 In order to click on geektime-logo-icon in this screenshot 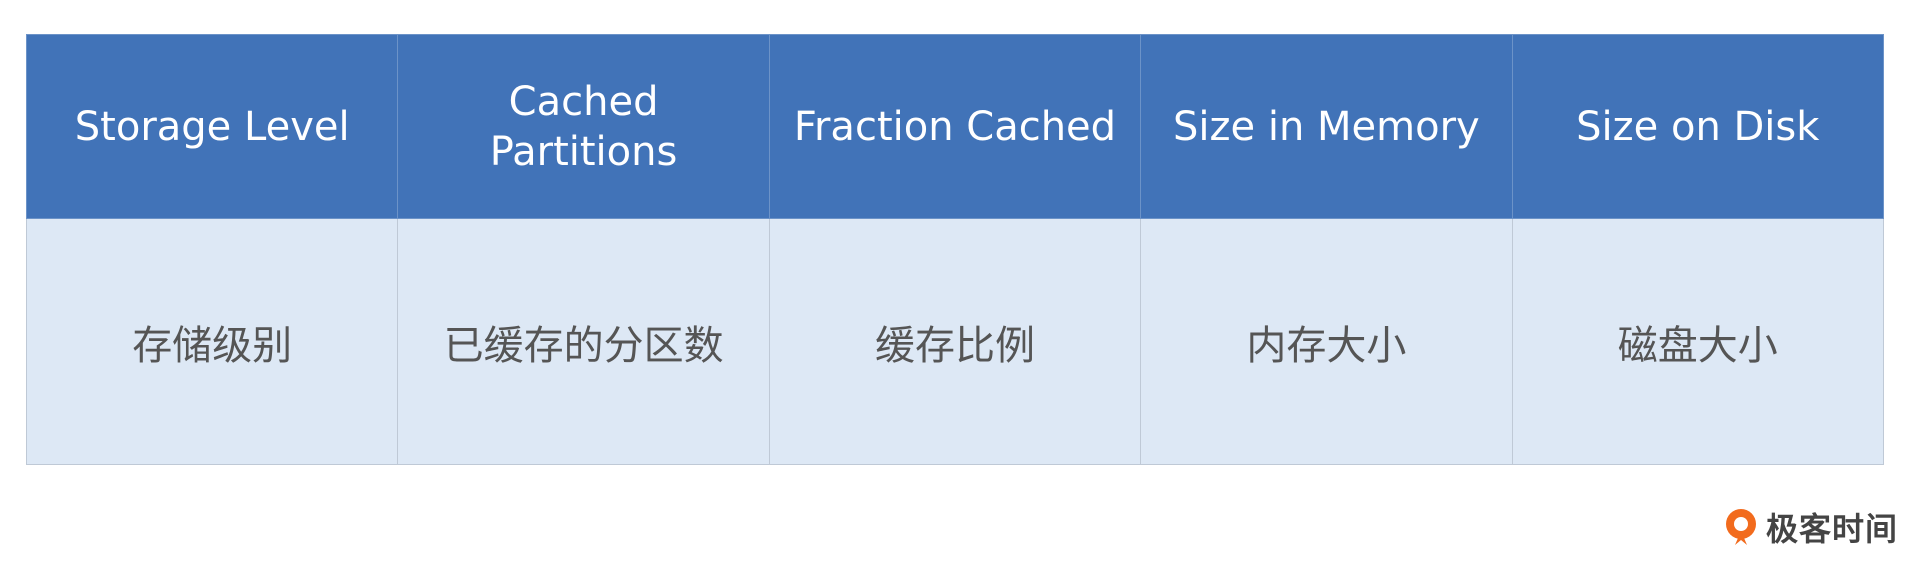, I will do `click(1741, 527)`.